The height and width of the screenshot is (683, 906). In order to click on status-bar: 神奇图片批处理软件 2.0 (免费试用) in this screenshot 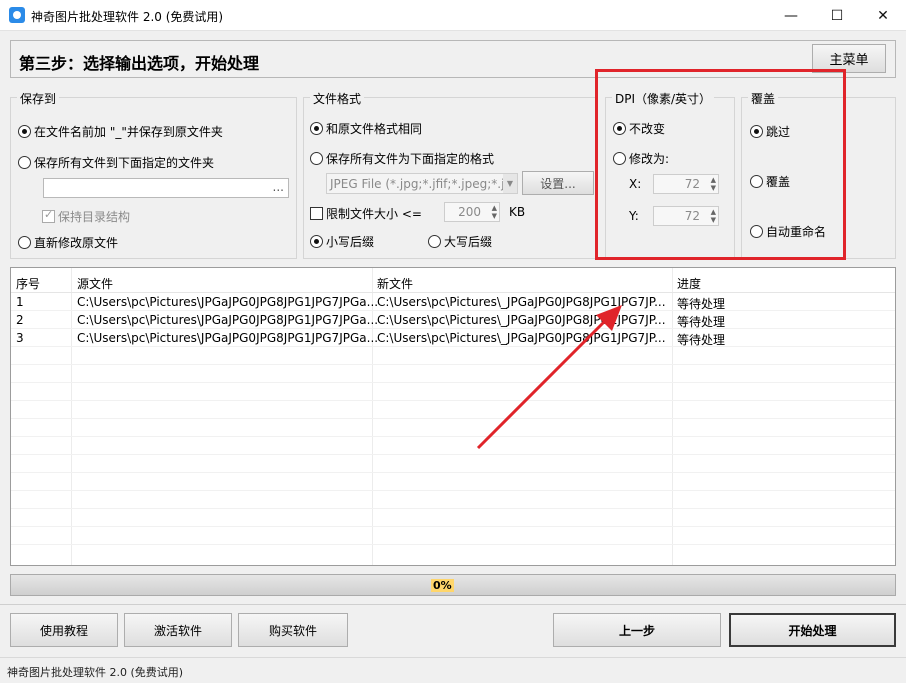, I will do `click(453, 670)`.